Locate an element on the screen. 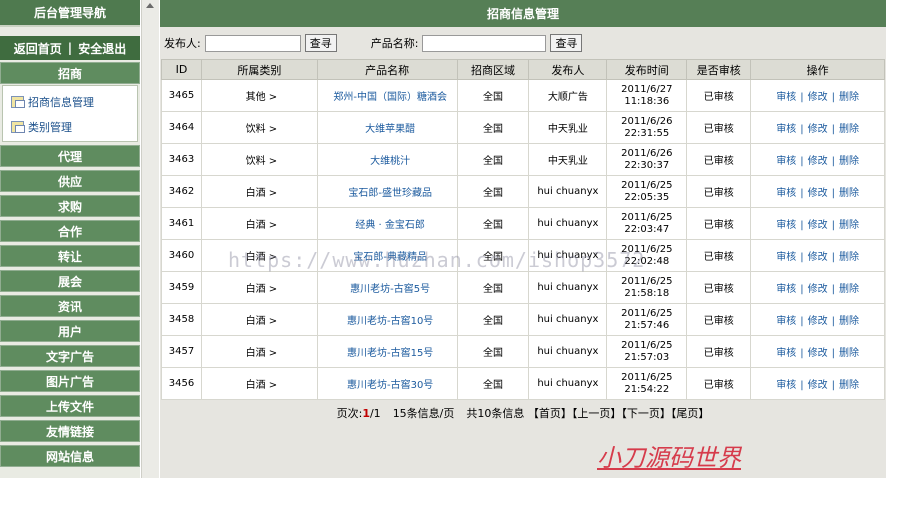 The width and height of the screenshot is (900, 519). cell-clock: 21:54:22 is located at coordinates (647, 389).